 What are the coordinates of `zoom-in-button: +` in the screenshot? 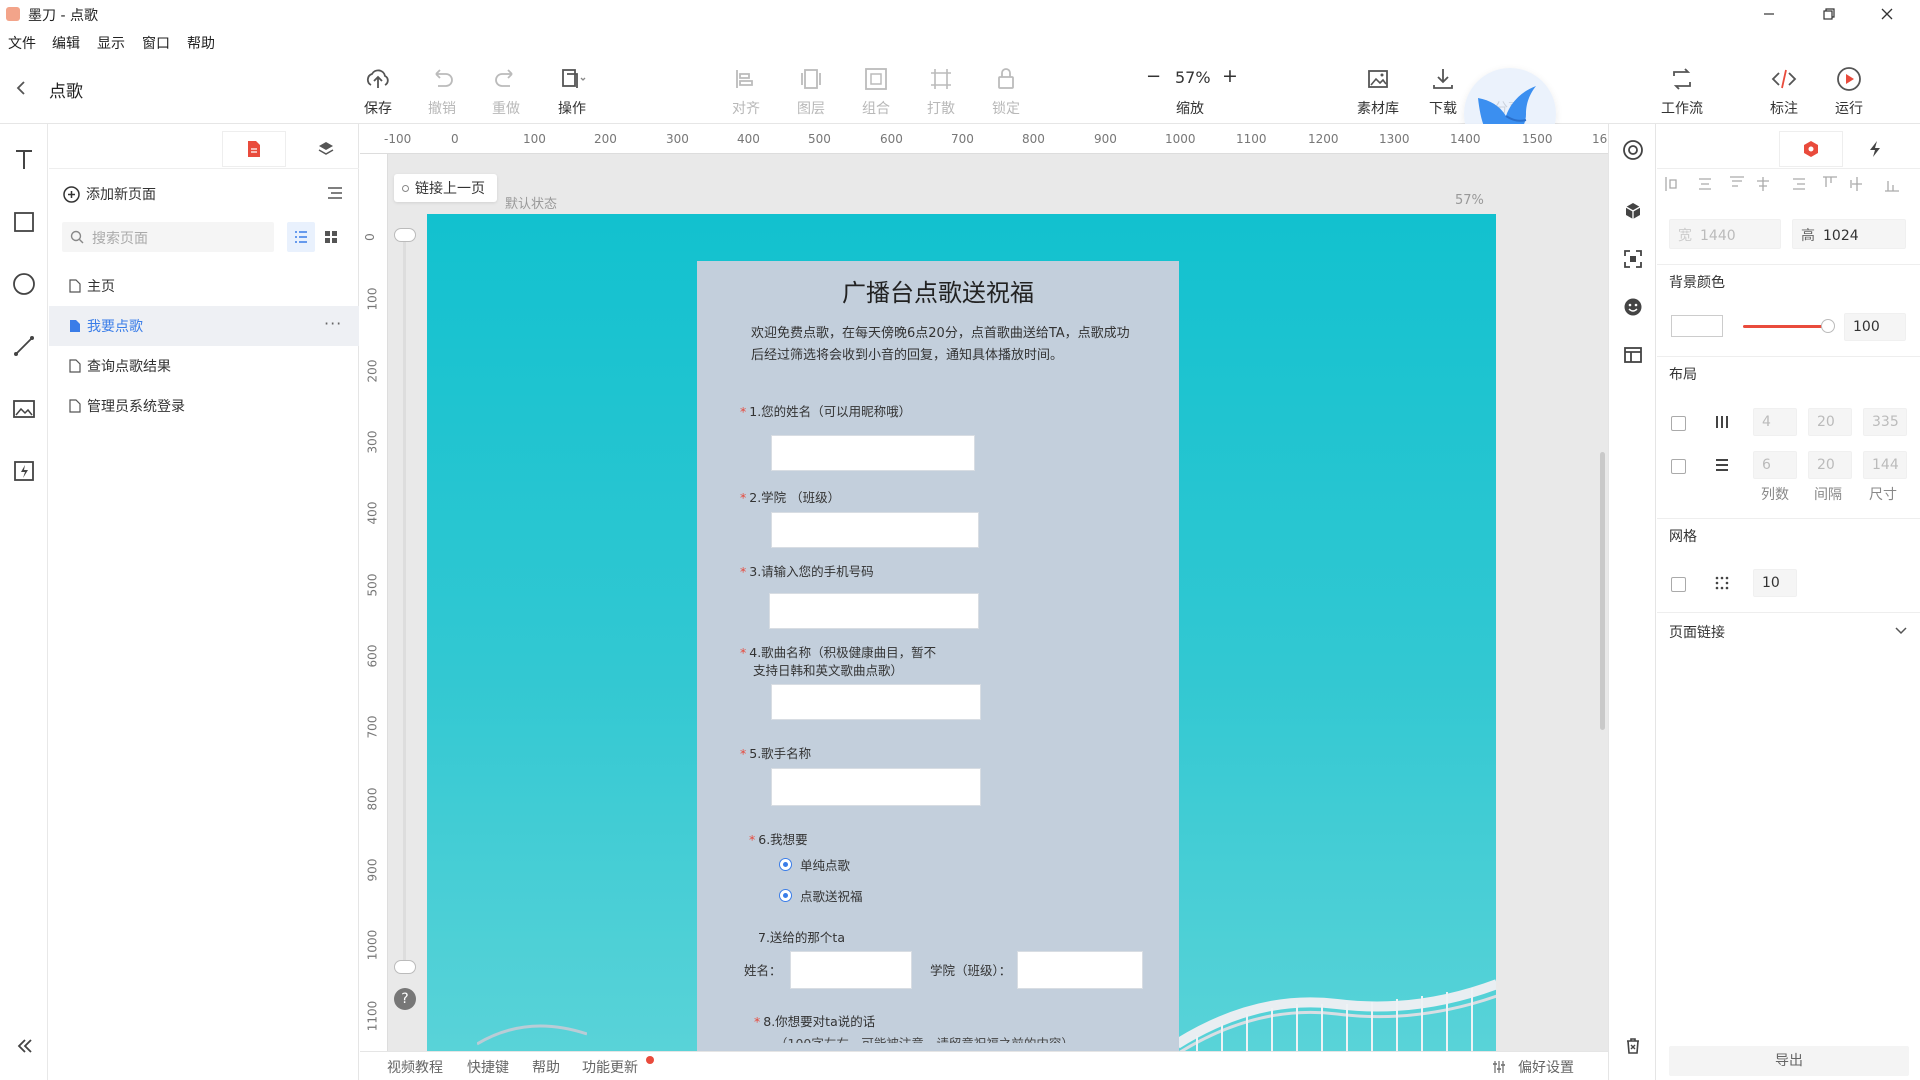 It's located at (1230, 76).